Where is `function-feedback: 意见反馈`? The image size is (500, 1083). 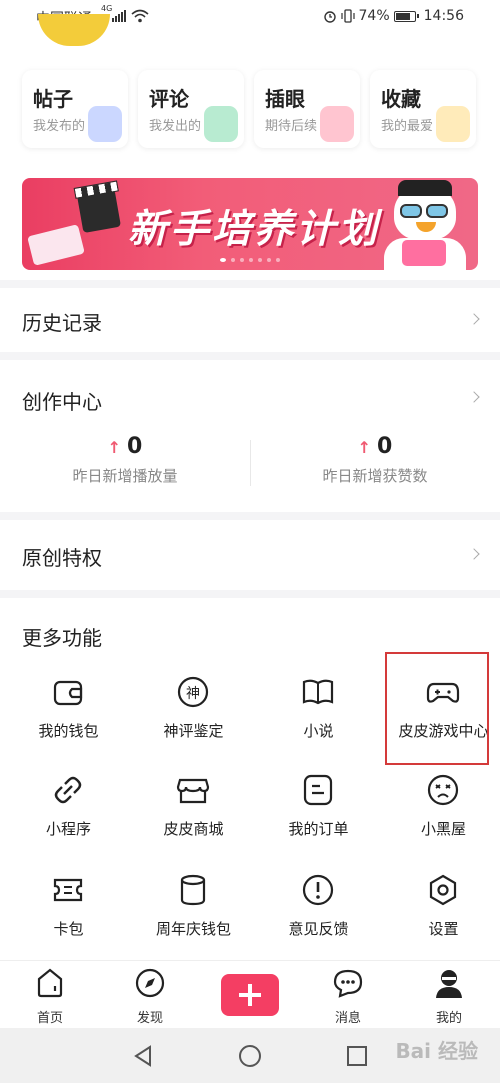 function-feedback: 意见反馈 is located at coordinates (318, 903).